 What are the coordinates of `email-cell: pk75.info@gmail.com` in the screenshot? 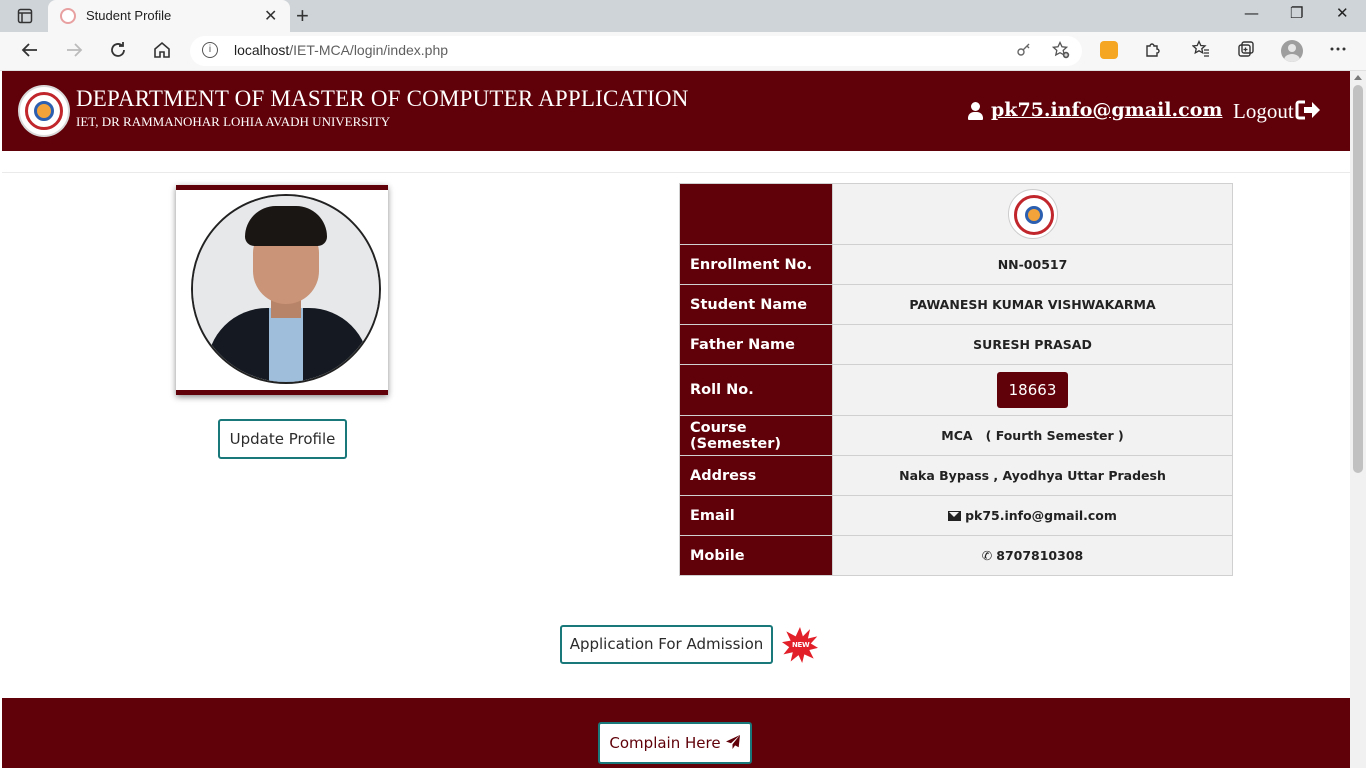 It's located at (1032, 515).